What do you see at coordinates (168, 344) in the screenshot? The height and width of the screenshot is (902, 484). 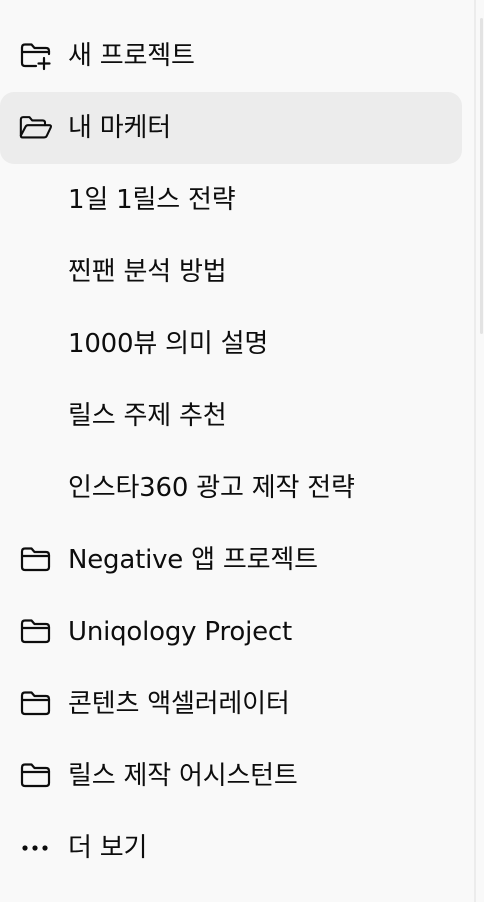 I see `chat-label: 1000뷰 의미 설명` at bounding box center [168, 344].